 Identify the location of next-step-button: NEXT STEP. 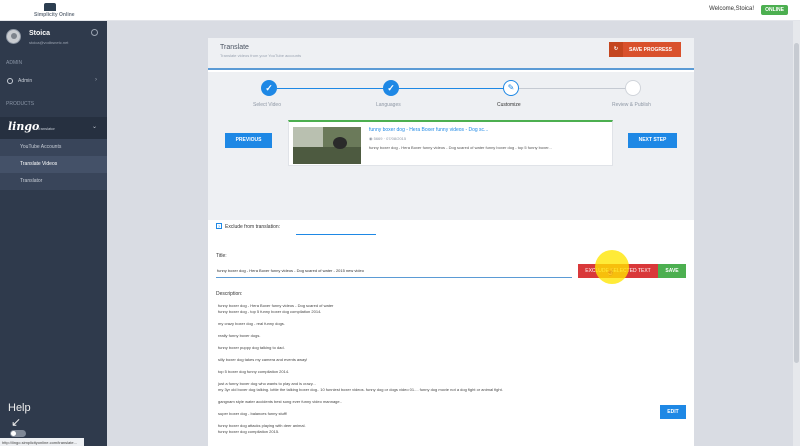
(652, 140).